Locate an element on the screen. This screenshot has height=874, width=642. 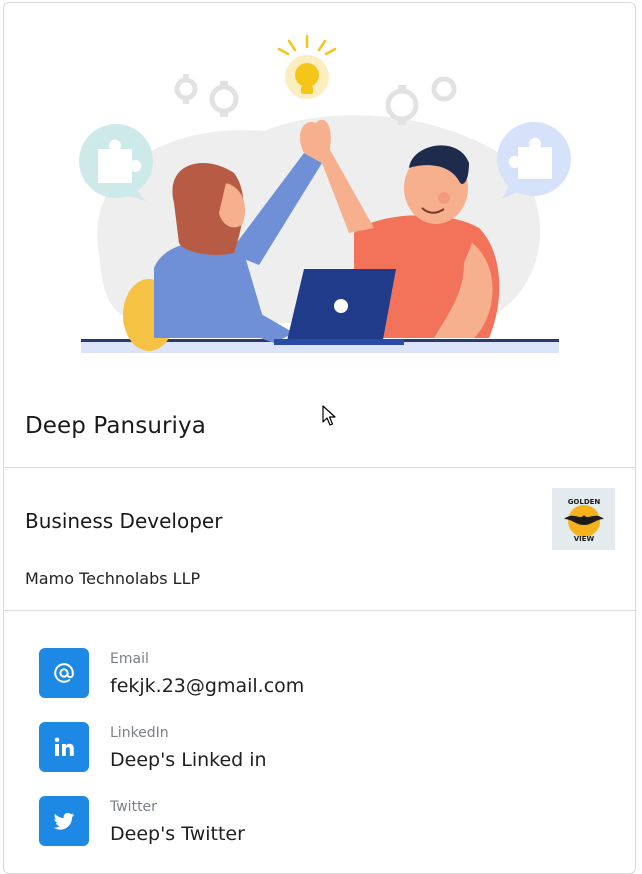
puzzle-bubble-right-icon is located at coordinates (534, 160).